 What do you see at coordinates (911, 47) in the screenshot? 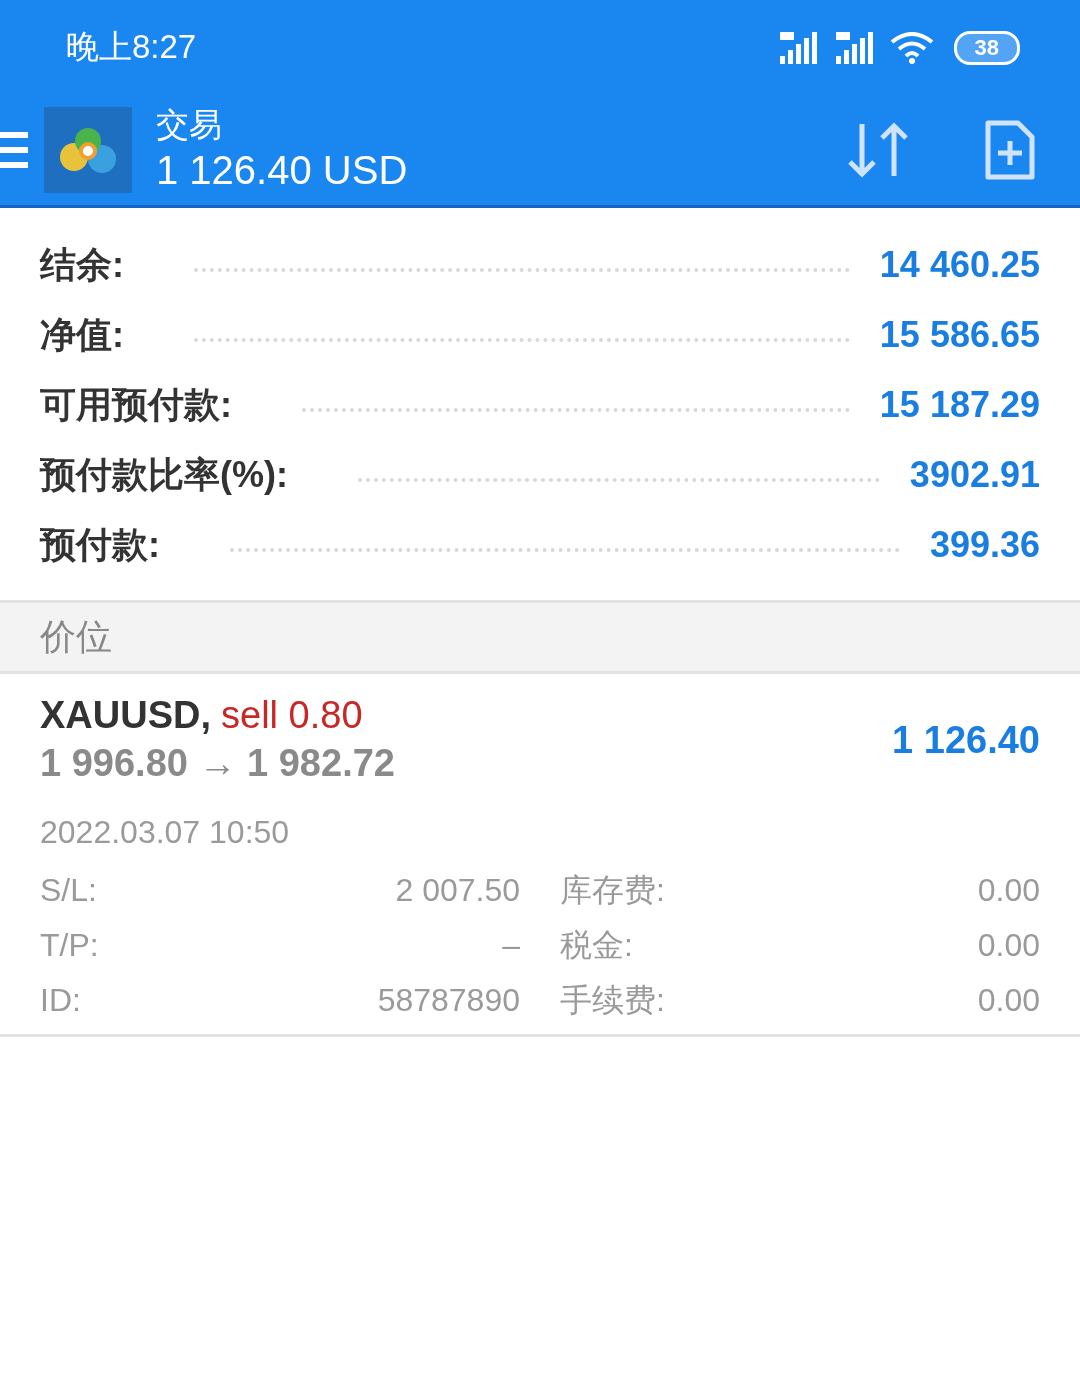
I see `wifi-icon` at bounding box center [911, 47].